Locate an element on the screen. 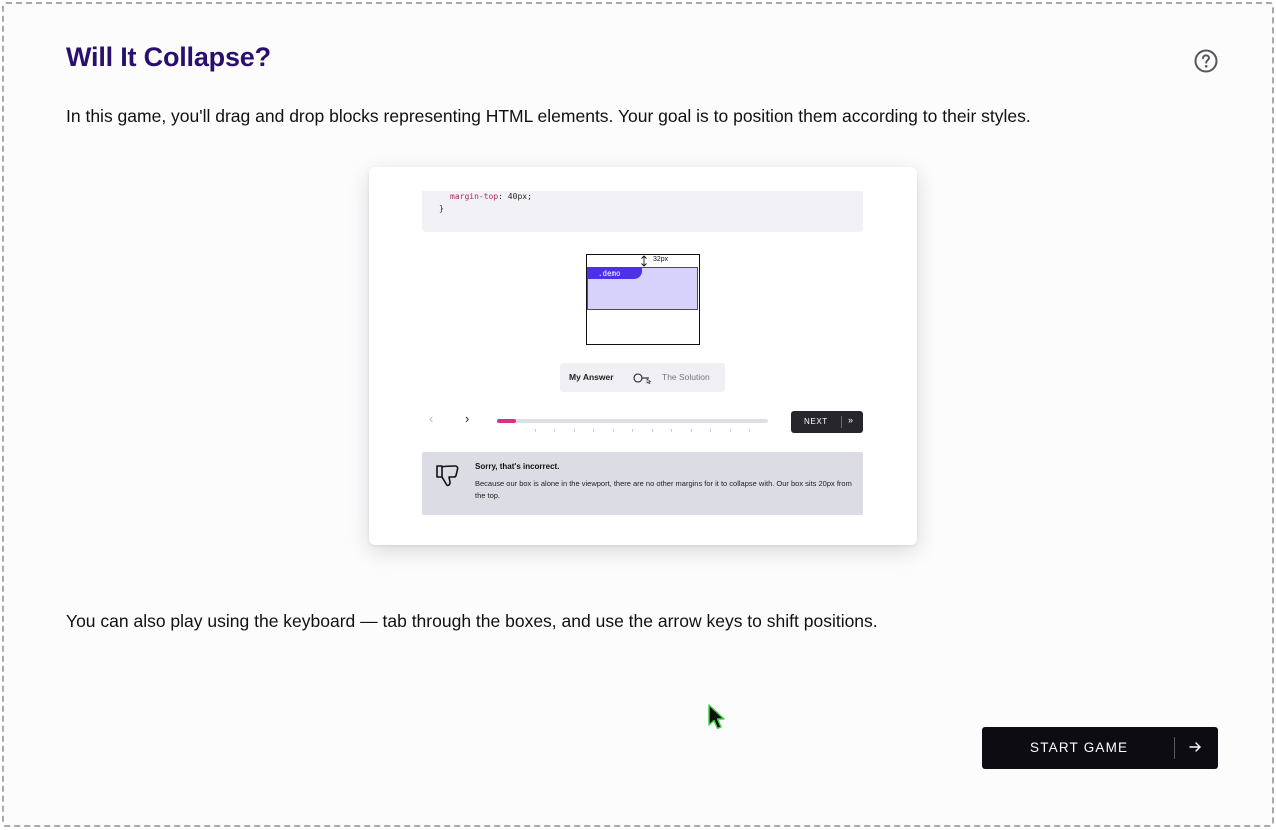 The image size is (1276, 830). double-chevron-icon: » is located at coordinates (851, 420).